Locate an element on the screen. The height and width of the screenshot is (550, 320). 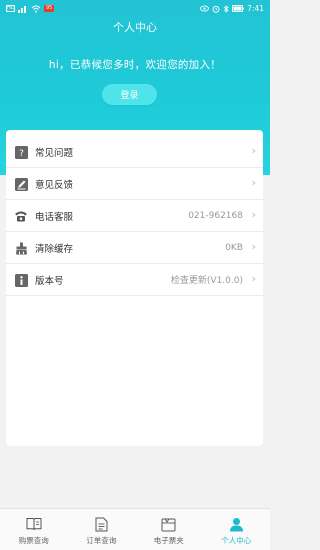
menu-item-value: 021-962168 is located at coordinates (215, 215).